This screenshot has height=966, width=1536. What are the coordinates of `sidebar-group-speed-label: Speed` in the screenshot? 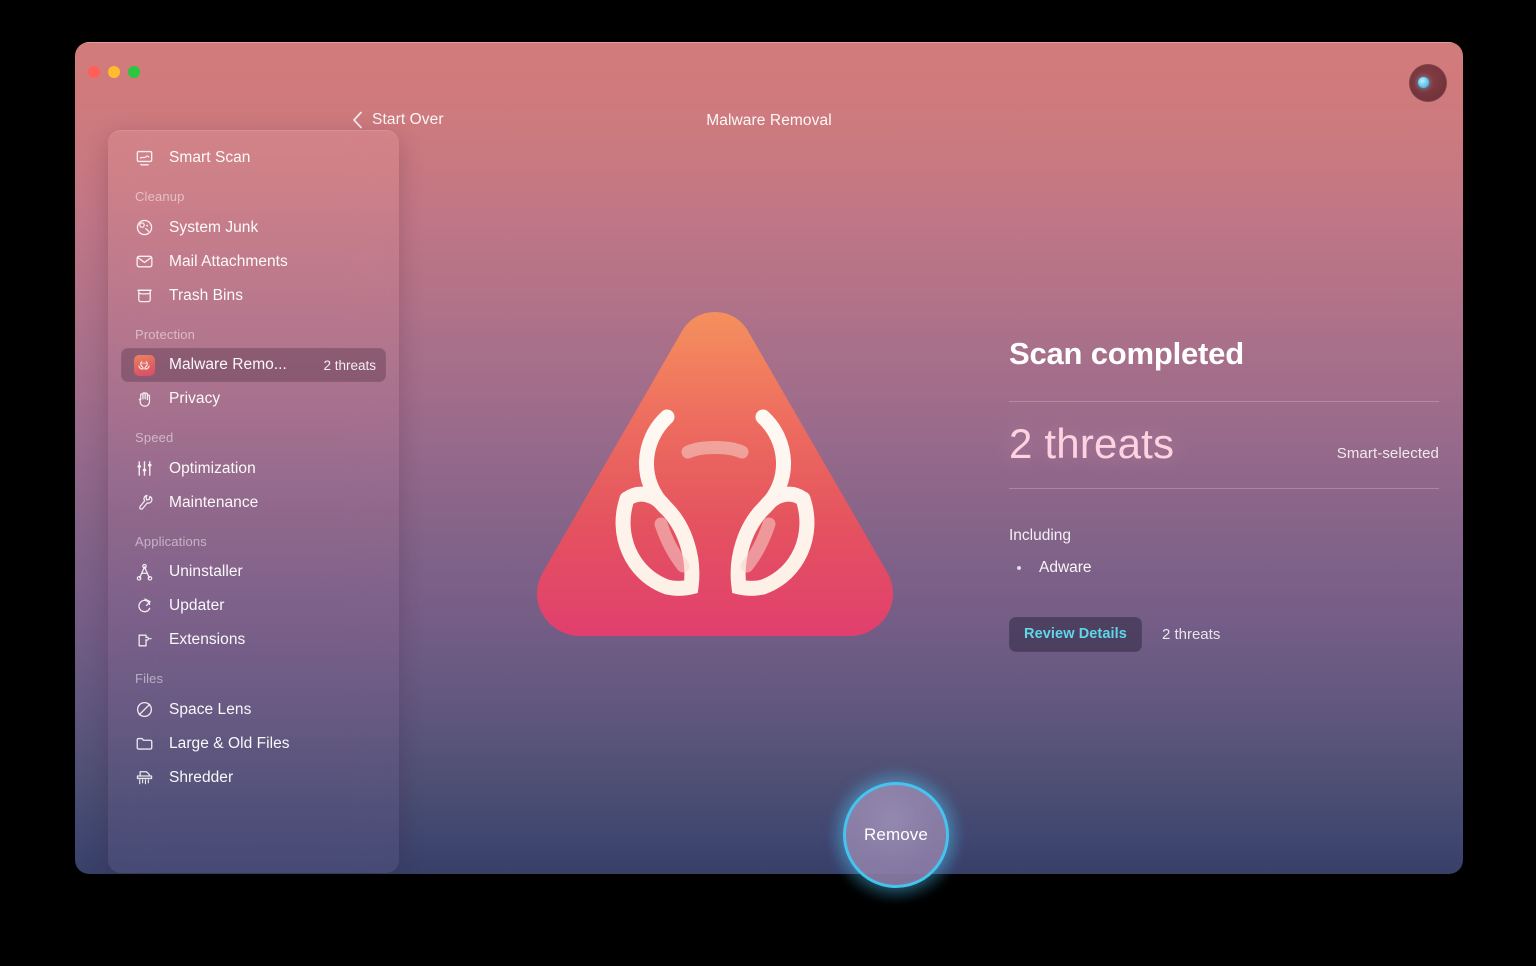 It's located at (154, 438).